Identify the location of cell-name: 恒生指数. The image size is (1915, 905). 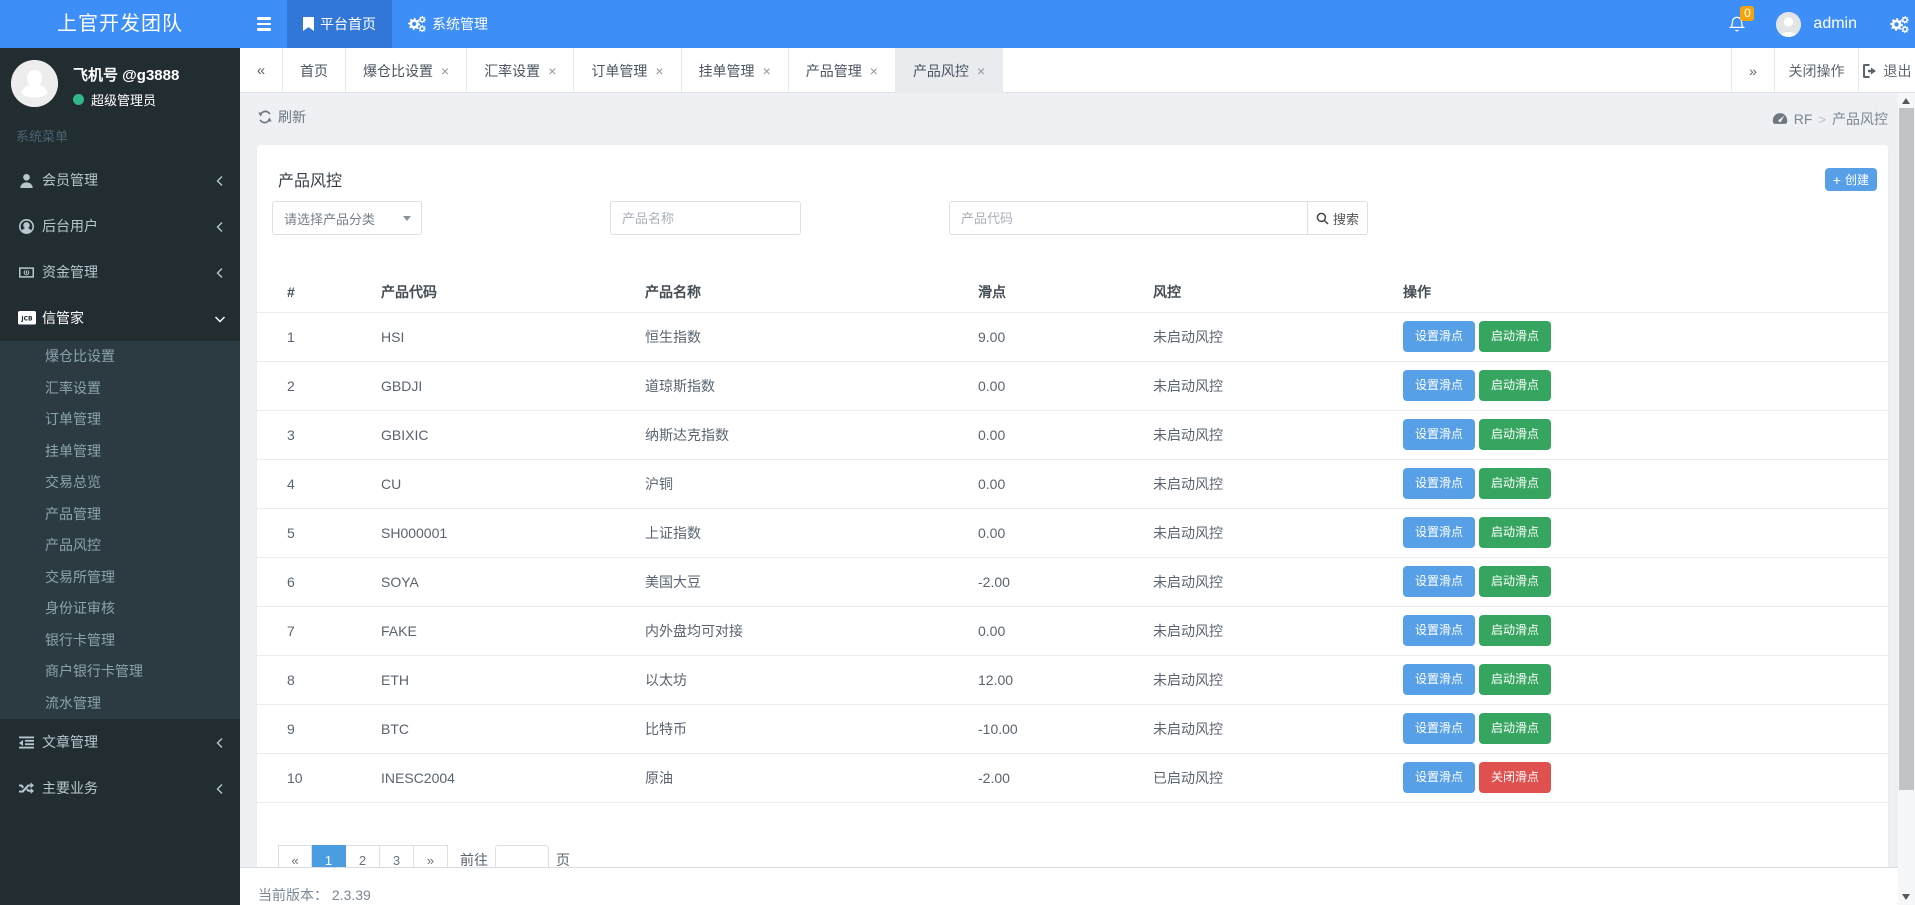
(811, 337).